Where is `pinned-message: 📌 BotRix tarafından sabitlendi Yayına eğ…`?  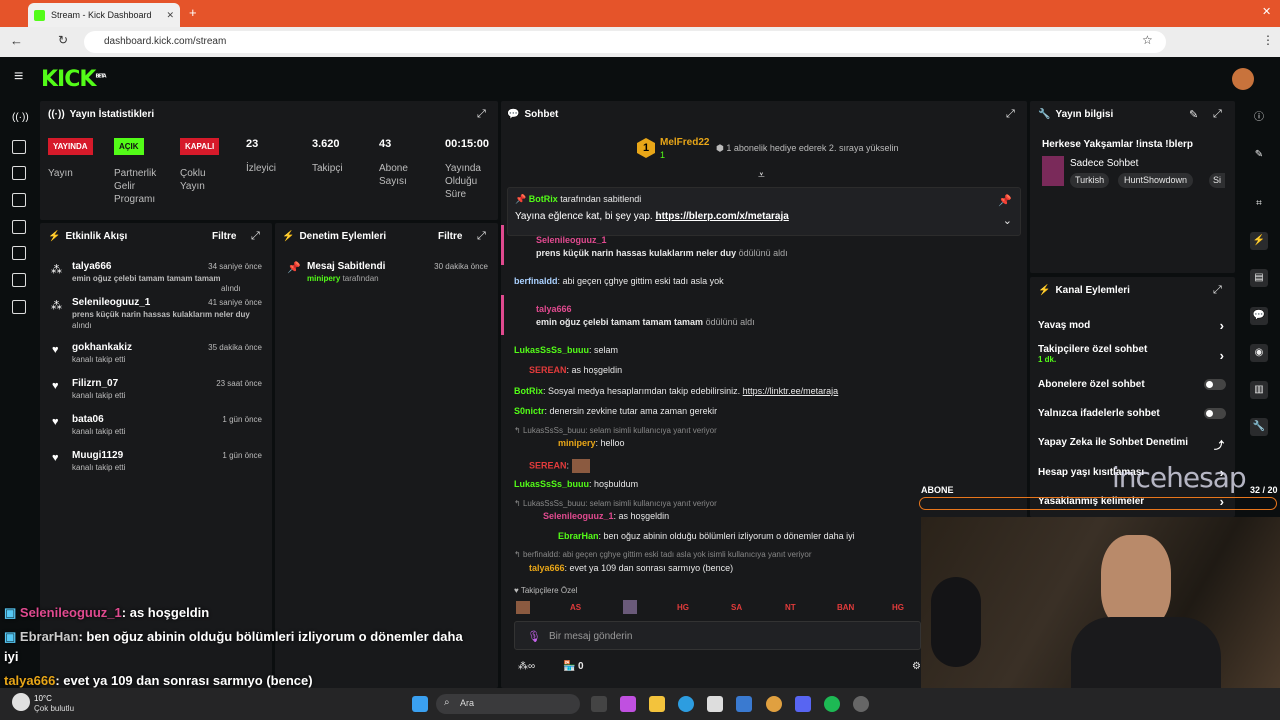
pinned-message: 📌 BotRix tarafından sabitlendi Yayına eğ… is located at coordinates (764, 211).